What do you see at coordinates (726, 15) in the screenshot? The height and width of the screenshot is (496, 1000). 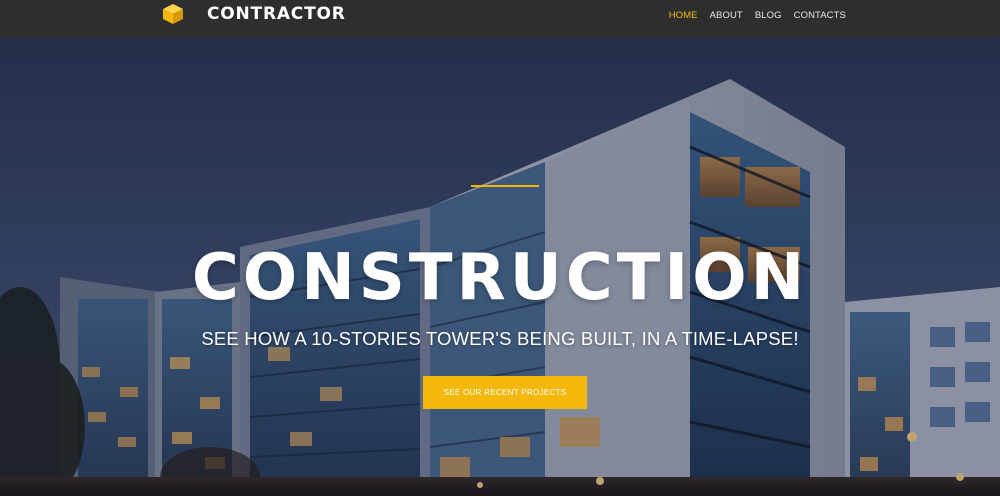 I see `nav-item-about: ABOUT` at bounding box center [726, 15].